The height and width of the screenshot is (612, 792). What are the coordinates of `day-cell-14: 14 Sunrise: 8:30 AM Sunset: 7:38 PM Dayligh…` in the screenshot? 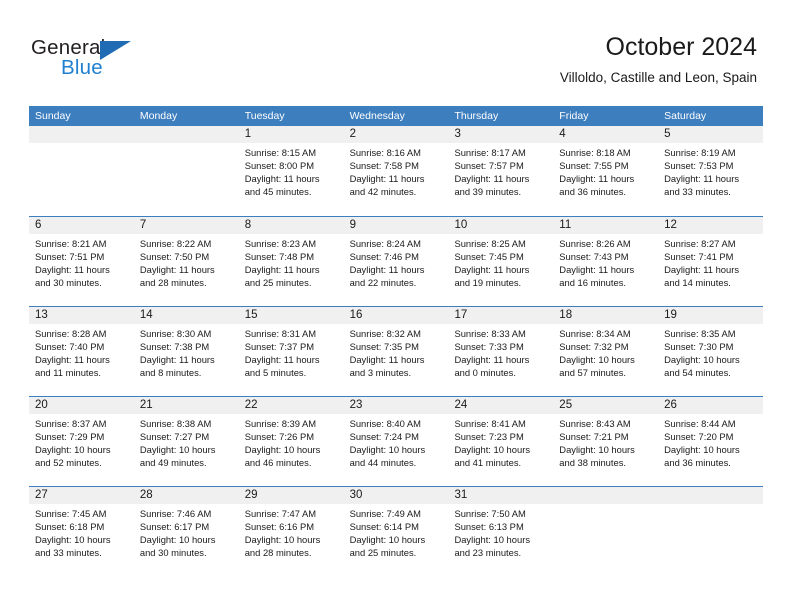 It's located at (186, 351).